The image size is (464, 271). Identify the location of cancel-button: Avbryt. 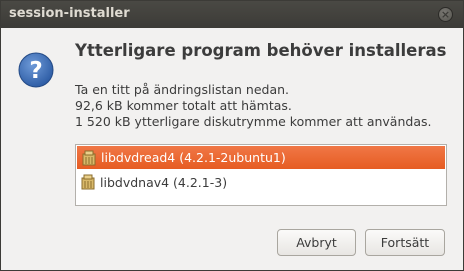
(316, 242).